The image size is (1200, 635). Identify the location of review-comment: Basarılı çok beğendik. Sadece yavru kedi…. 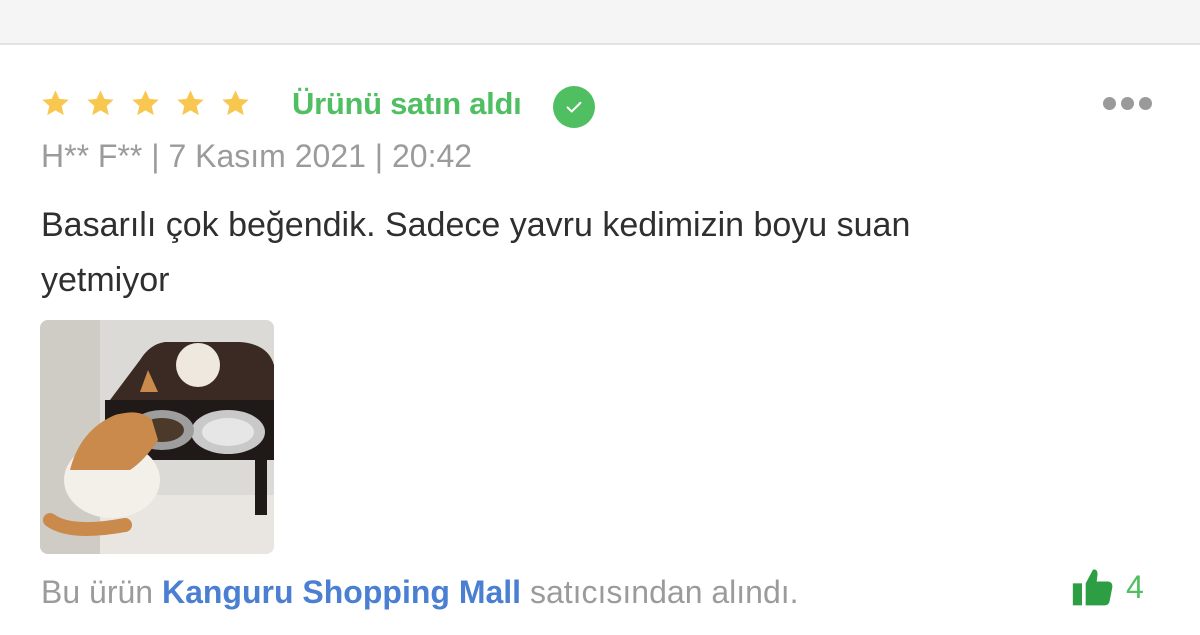
(476, 252).